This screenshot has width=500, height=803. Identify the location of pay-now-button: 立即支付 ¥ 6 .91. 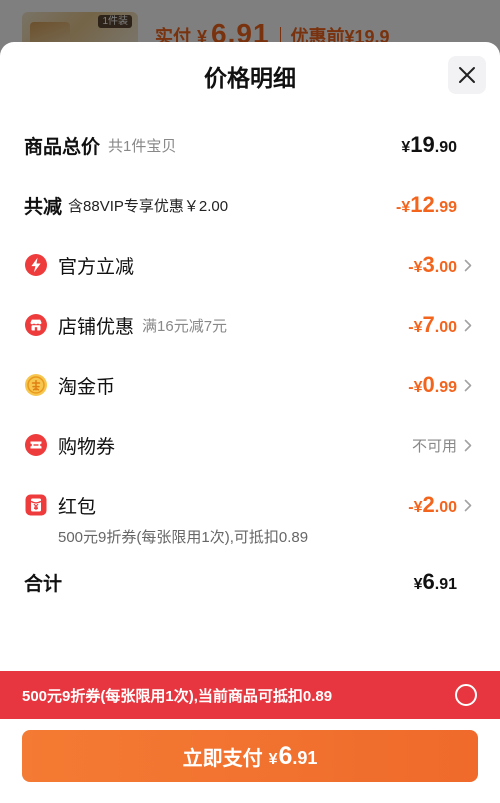
(250, 756).